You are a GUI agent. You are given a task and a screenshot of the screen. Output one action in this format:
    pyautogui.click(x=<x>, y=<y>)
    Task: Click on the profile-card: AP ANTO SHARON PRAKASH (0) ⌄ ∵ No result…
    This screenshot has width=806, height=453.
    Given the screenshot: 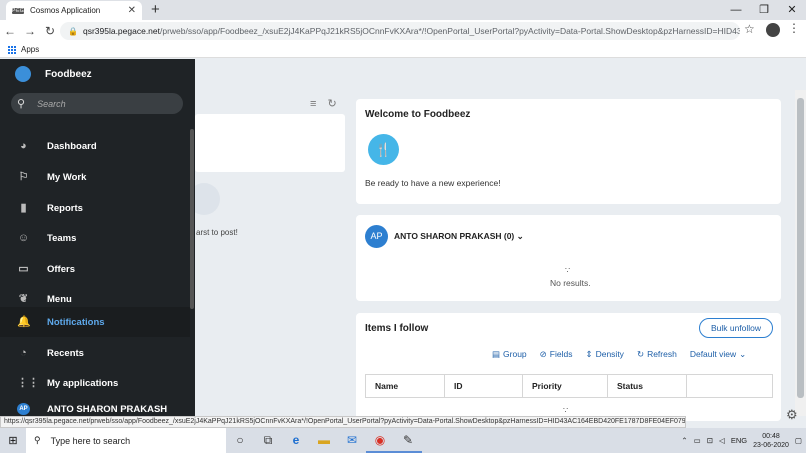 What is the action you would take?
    pyautogui.click(x=568, y=258)
    